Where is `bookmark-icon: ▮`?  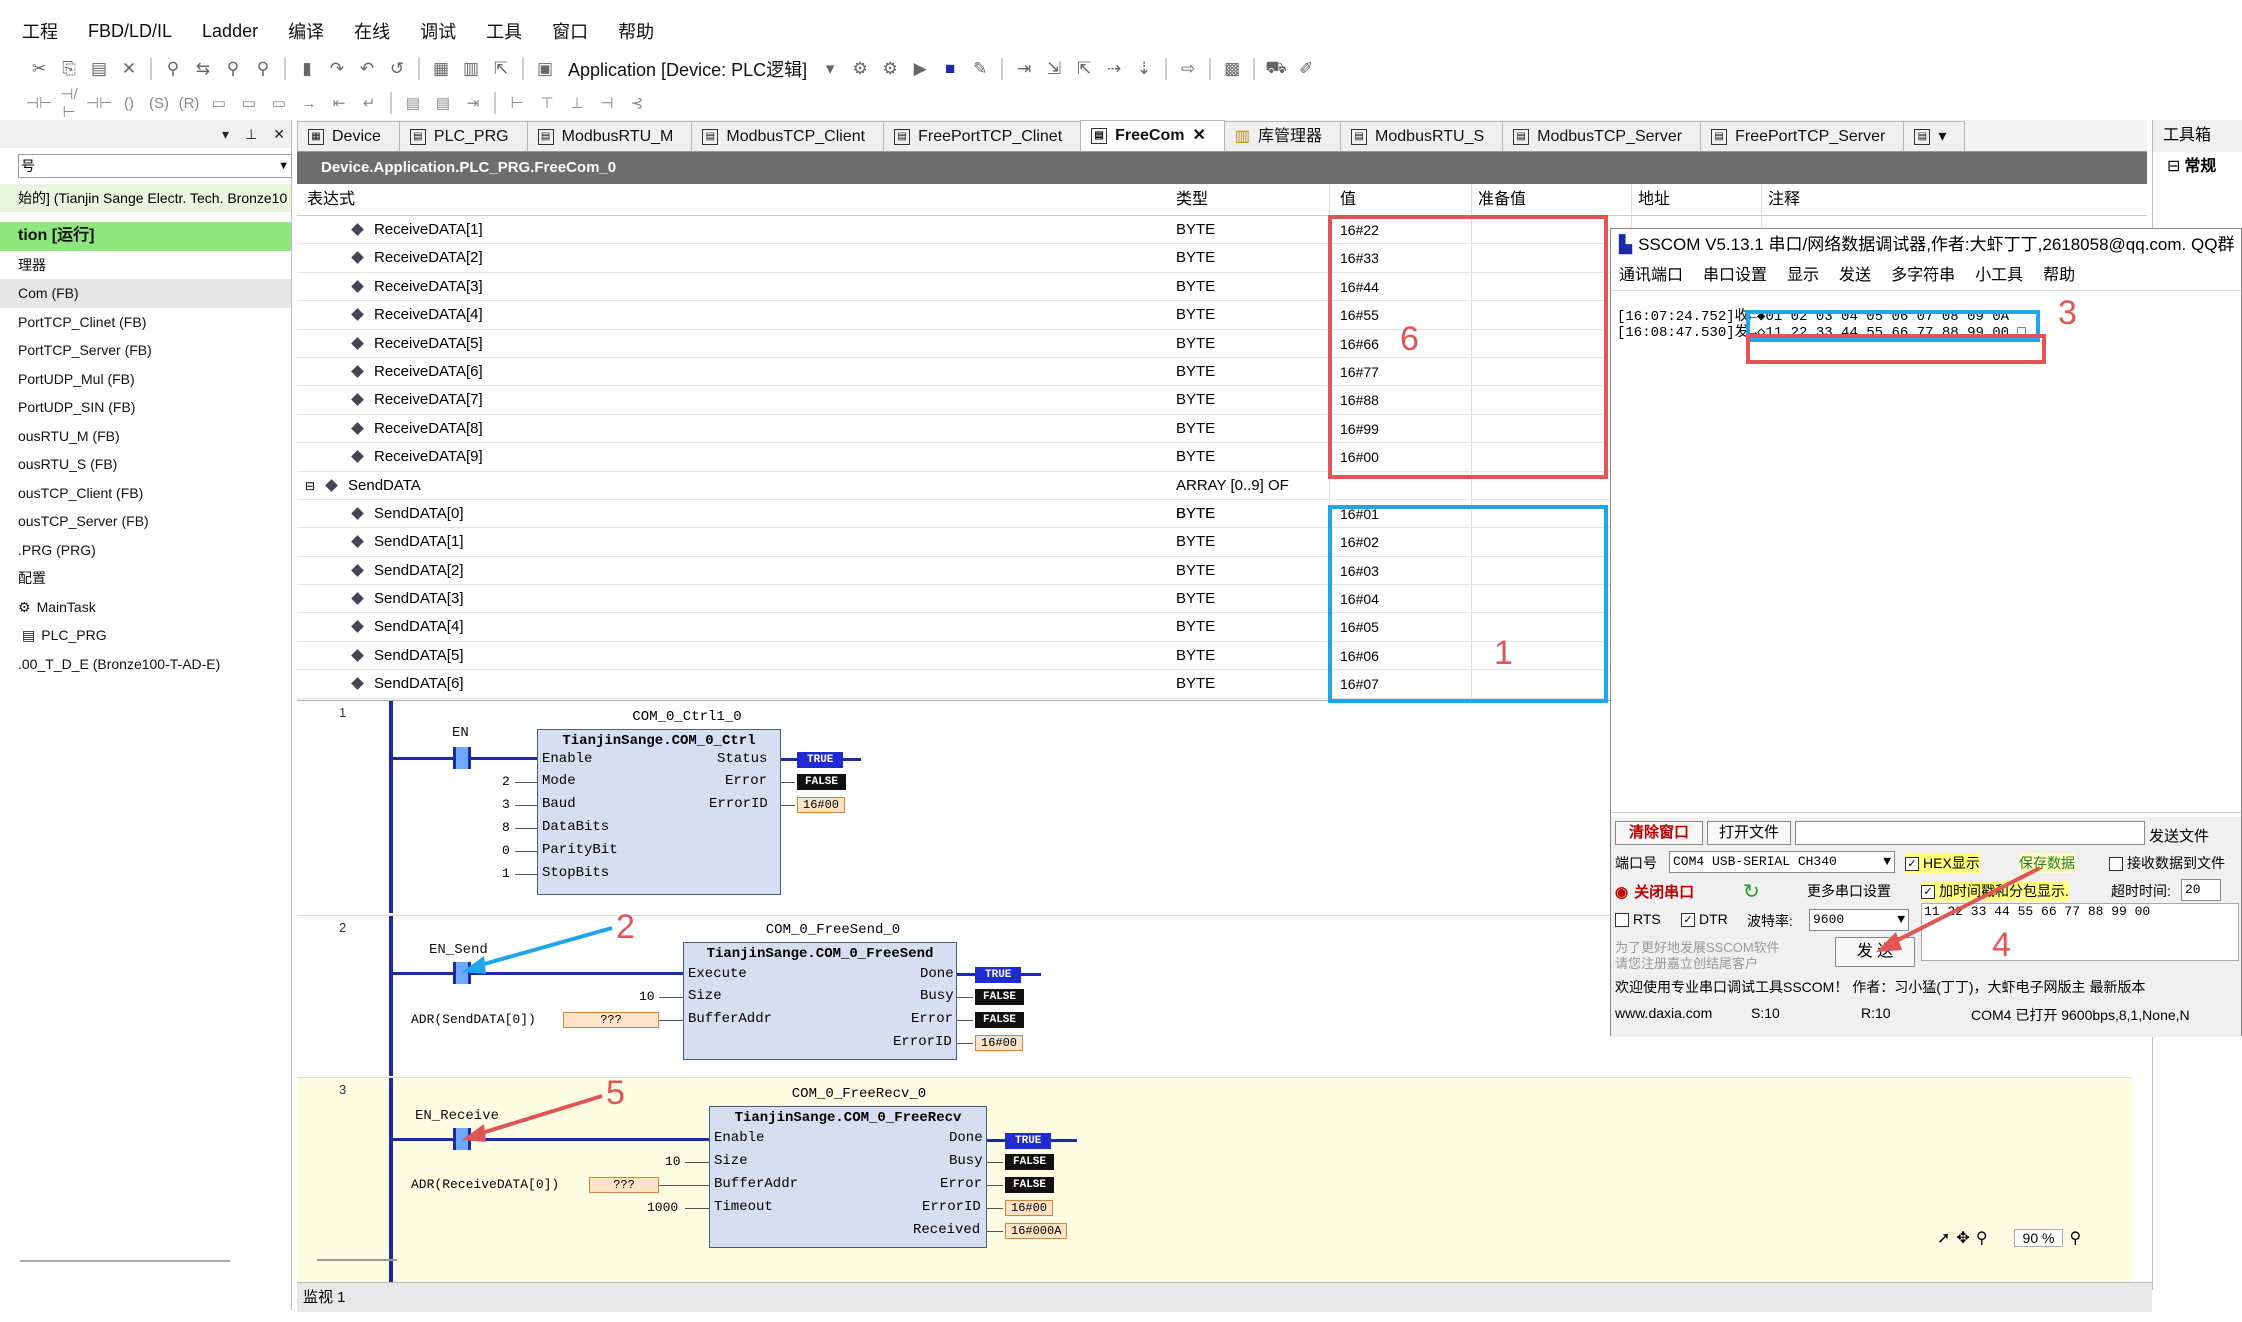
bookmark-icon: ▮ is located at coordinates (307, 69).